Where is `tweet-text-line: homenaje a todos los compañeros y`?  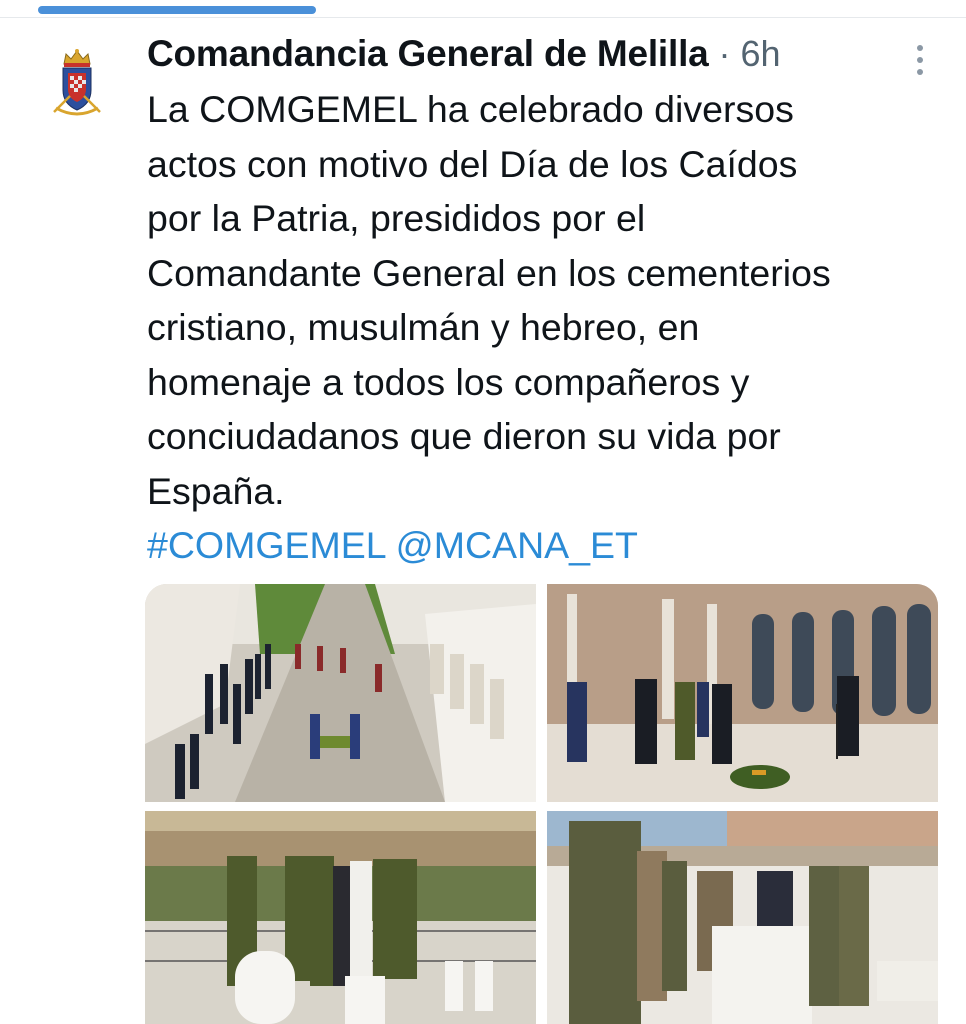
tweet-text-line: homenaje a todos los compañeros y is located at coordinates (448, 381).